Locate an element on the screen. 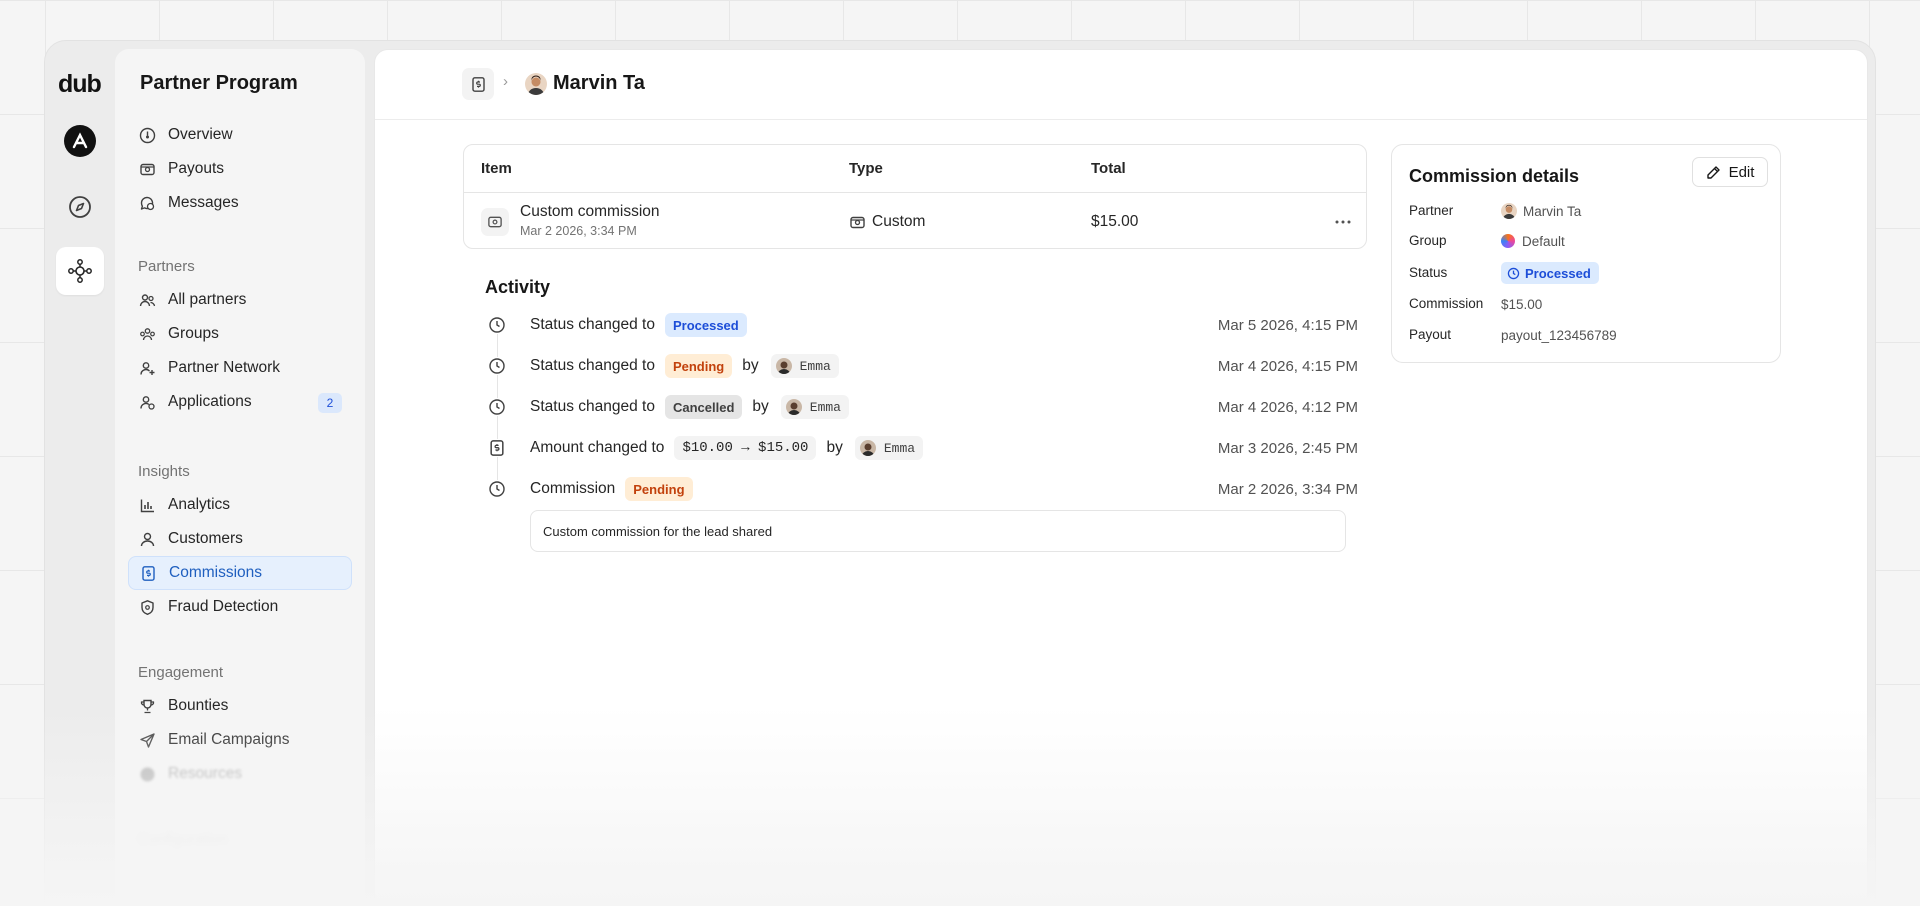 The height and width of the screenshot is (906, 1920). column-header-item: Item is located at coordinates (496, 168).